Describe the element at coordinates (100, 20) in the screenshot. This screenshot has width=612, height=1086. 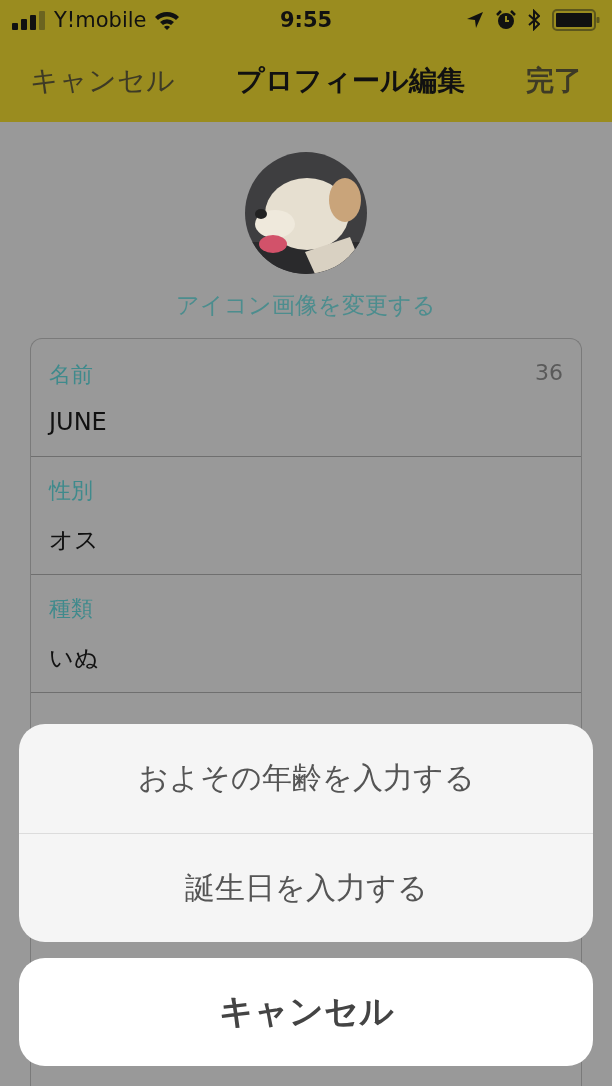
I see `carrier-name: Y!mobile` at that location.